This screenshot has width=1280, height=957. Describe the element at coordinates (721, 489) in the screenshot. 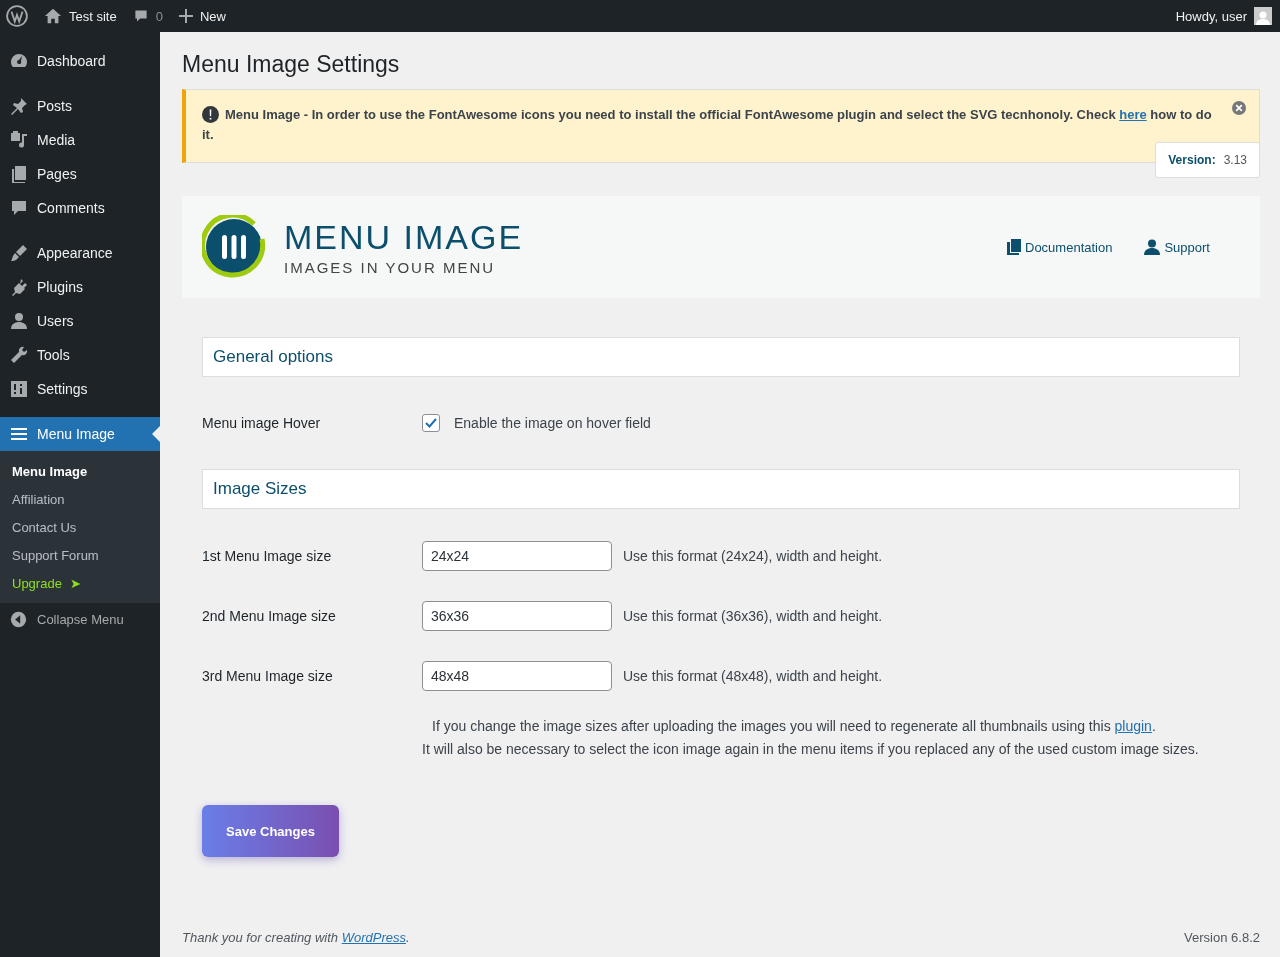

I see `section-header: Image Sizes` at that location.